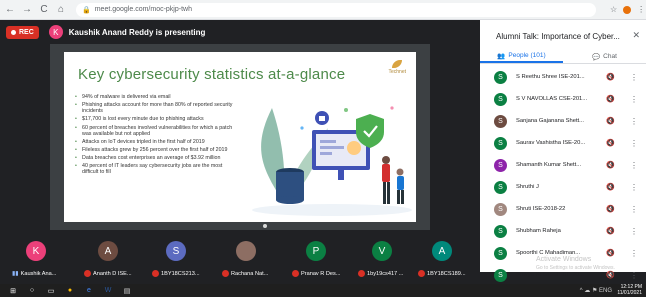 This screenshot has width=646, height=297. I want to click on browser-menu-icon: ⋮, so click(641, 9).